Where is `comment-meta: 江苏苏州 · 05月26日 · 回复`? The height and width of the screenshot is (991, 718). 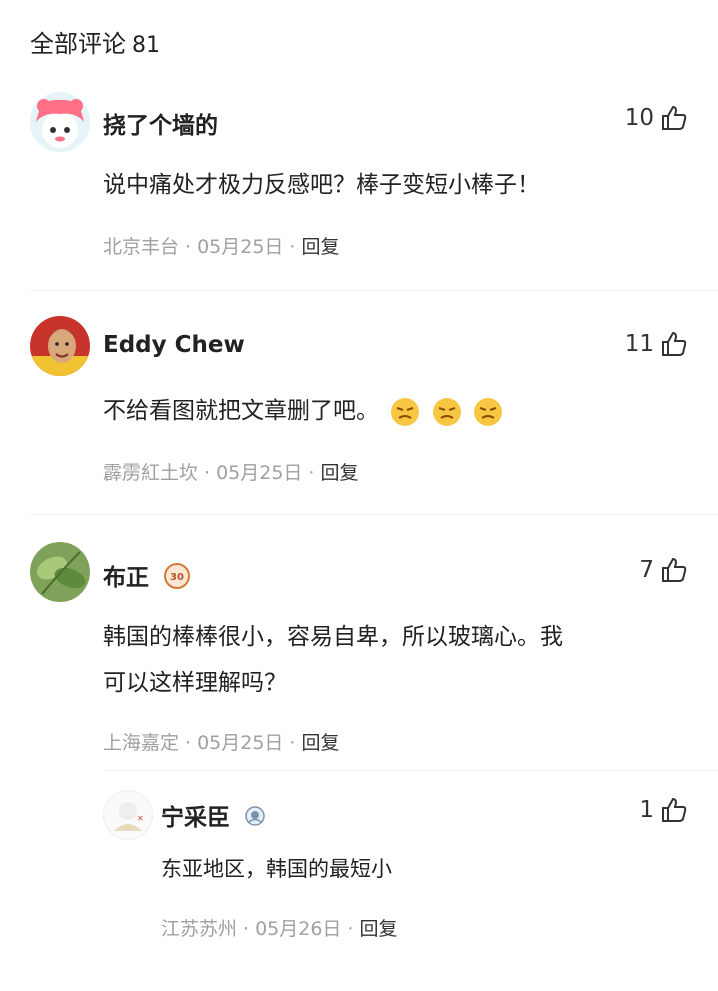
comment-meta: 江苏苏州 · 05月26日 · 回复 is located at coordinates (279, 929).